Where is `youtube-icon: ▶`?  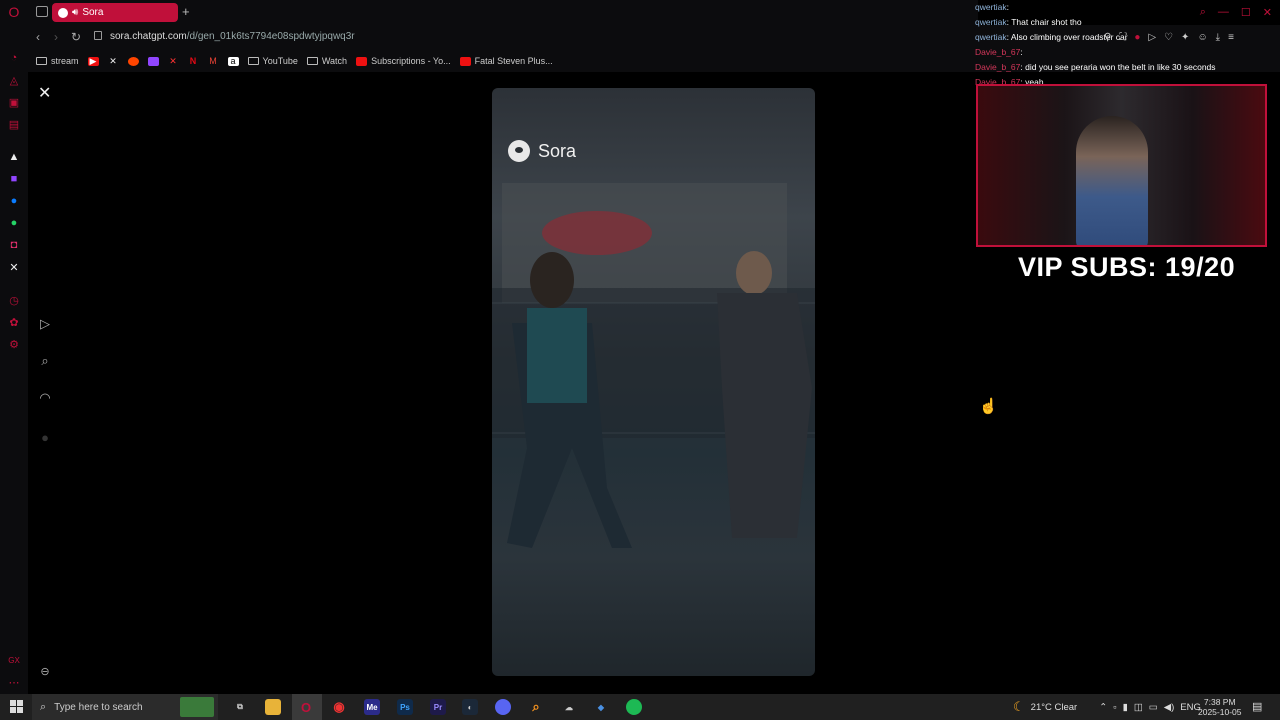
youtube-icon: ▶ is located at coordinates (93, 61).